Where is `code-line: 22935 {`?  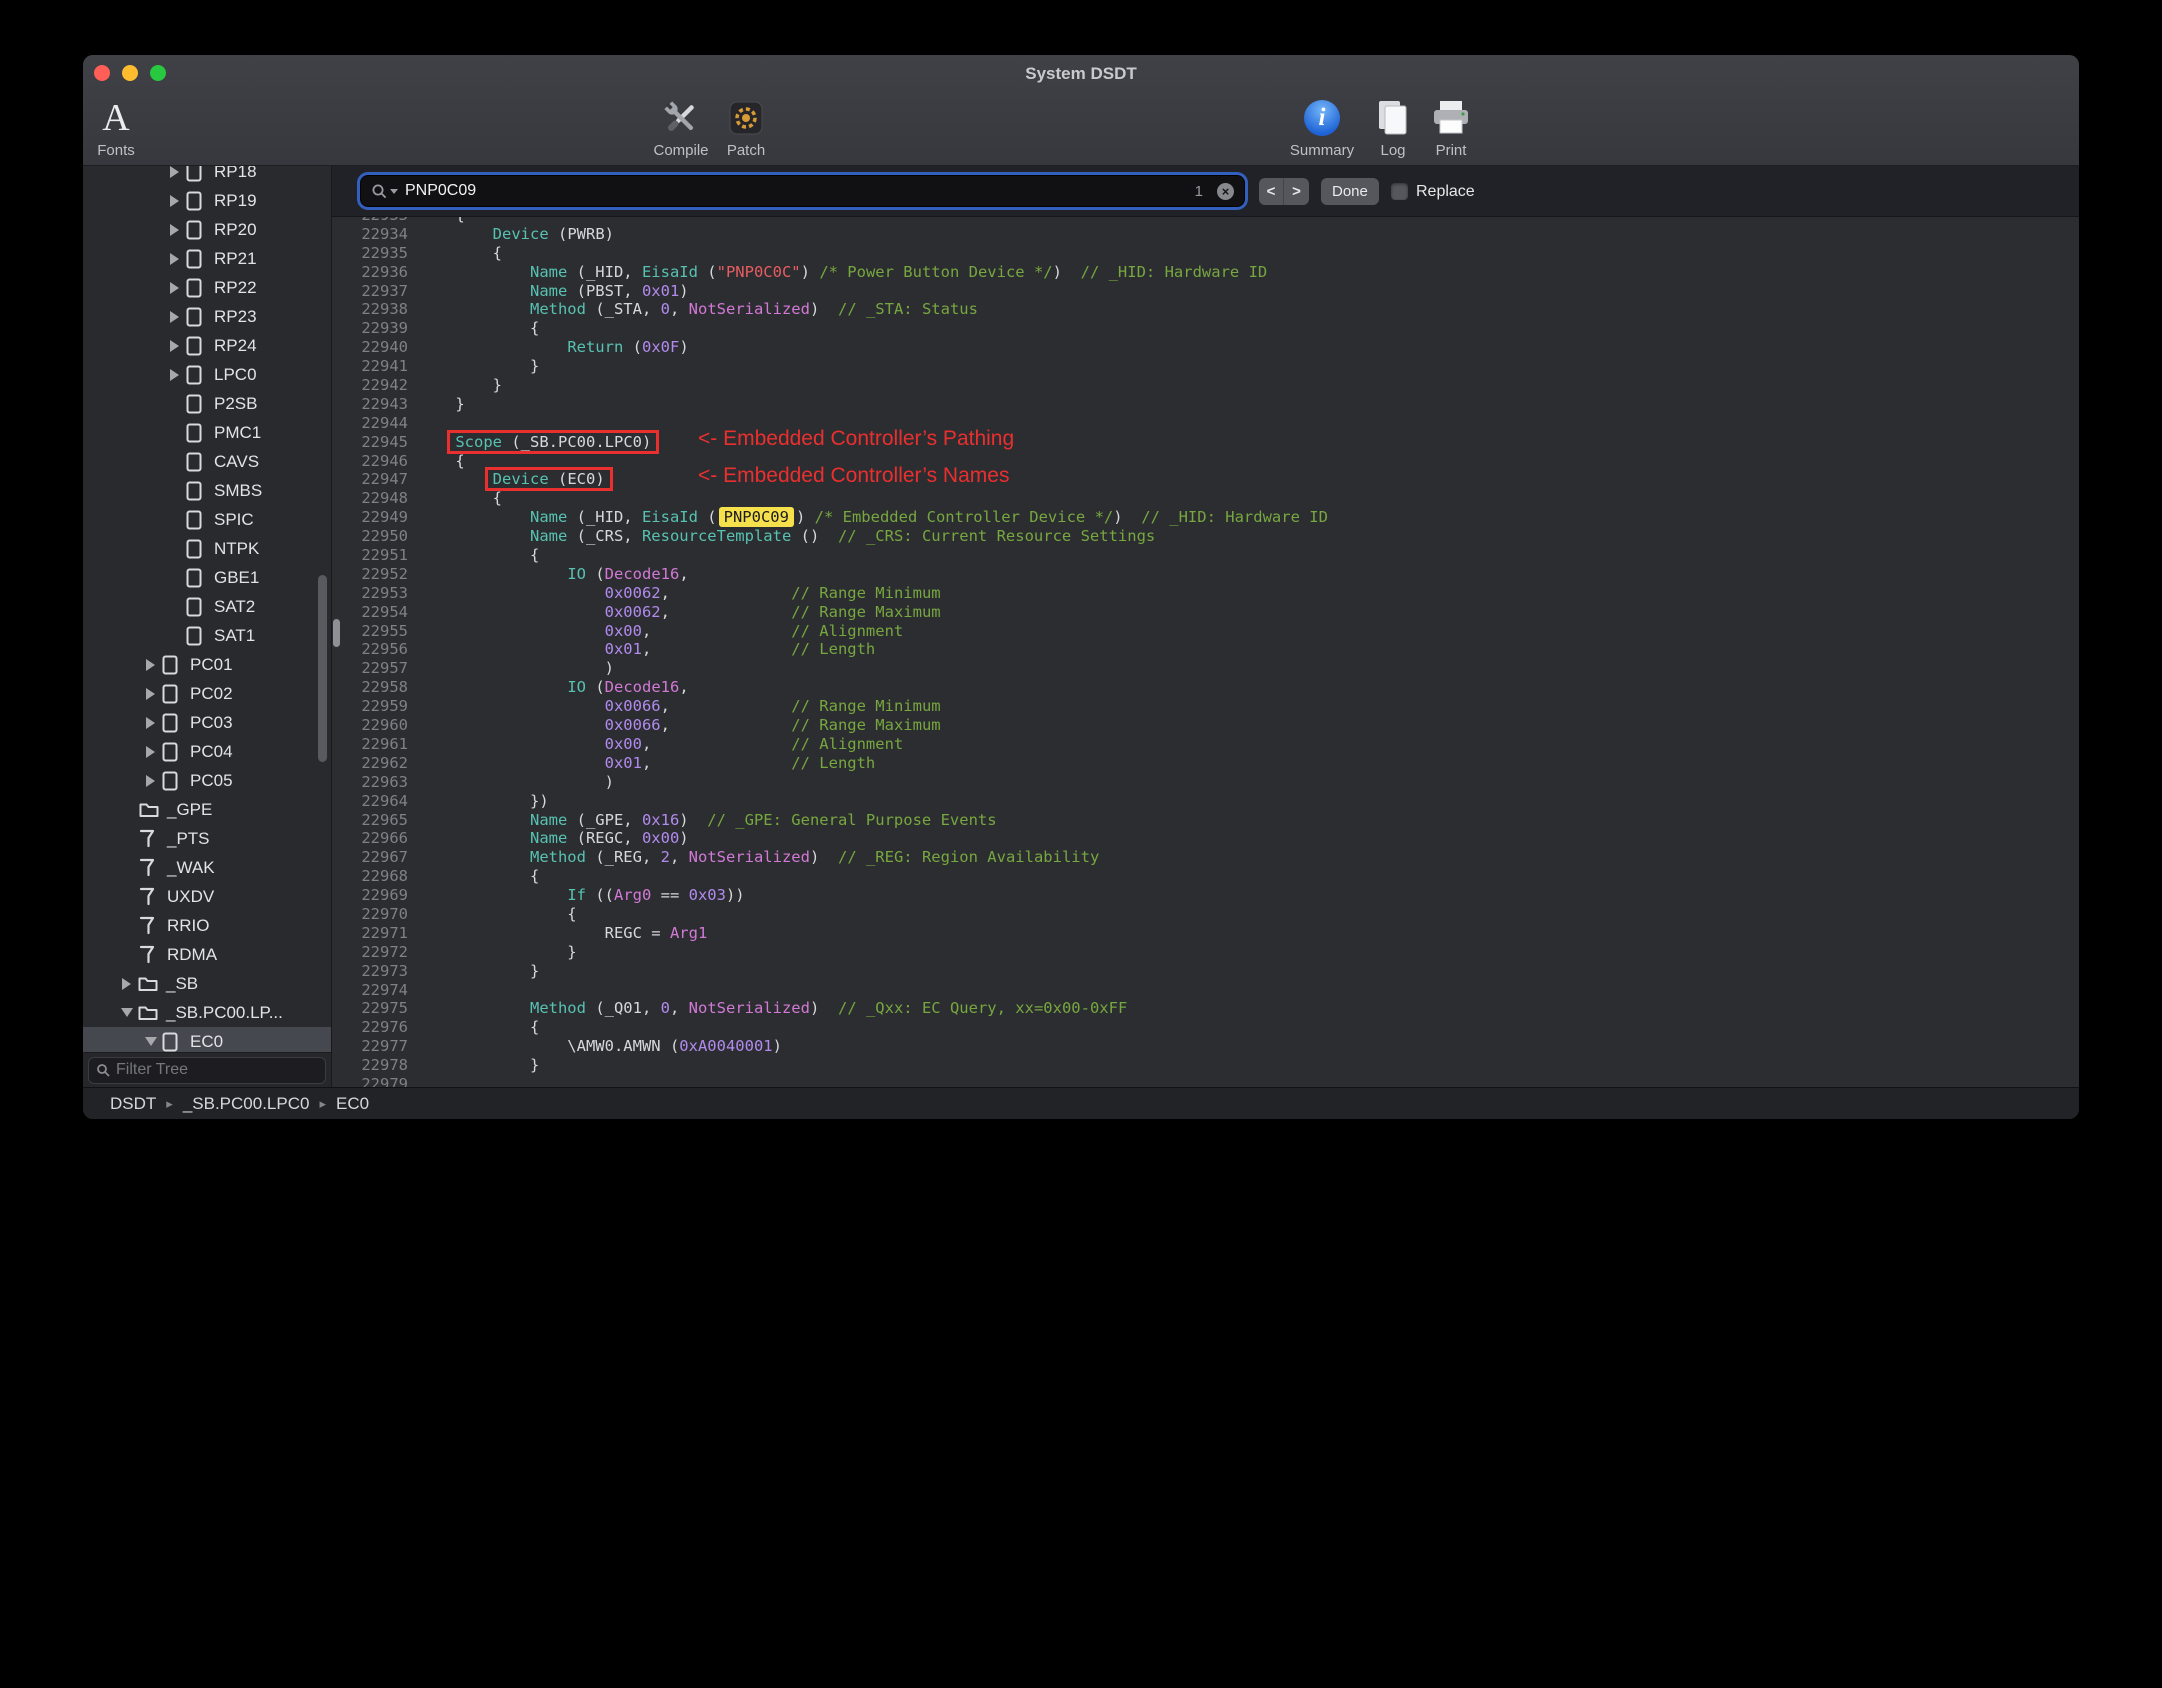
code-line: 22935 { is located at coordinates (1205, 253).